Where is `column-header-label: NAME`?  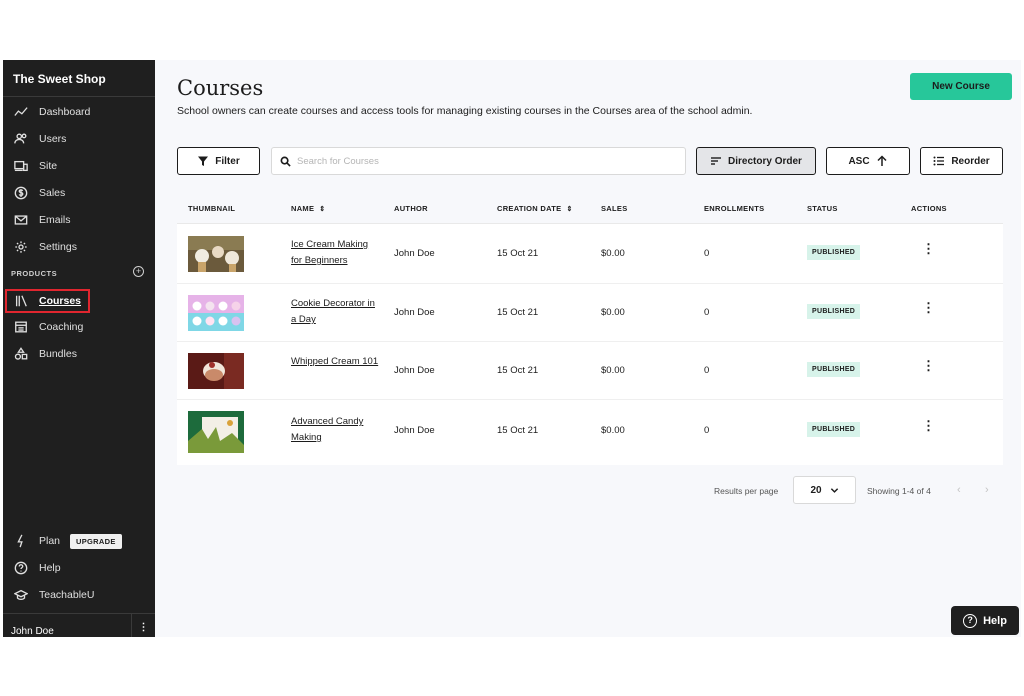 column-header-label: NAME is located at coordinates (303, 208).